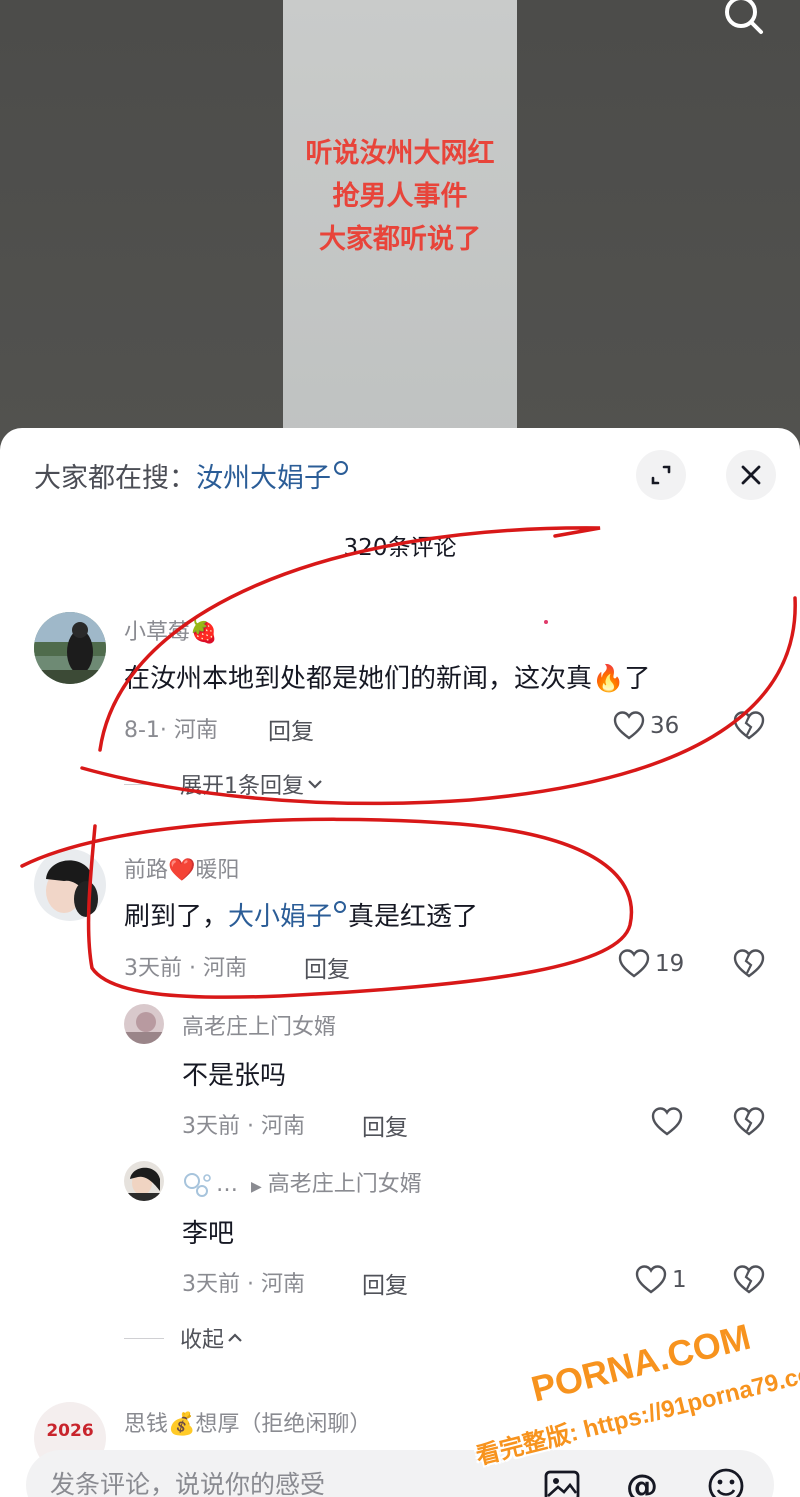 The width and height of the screenshot is (800, 1497). Describe the element at coordinates (726, 1481) in the screenshot. I see `emoji-icon` at that location.